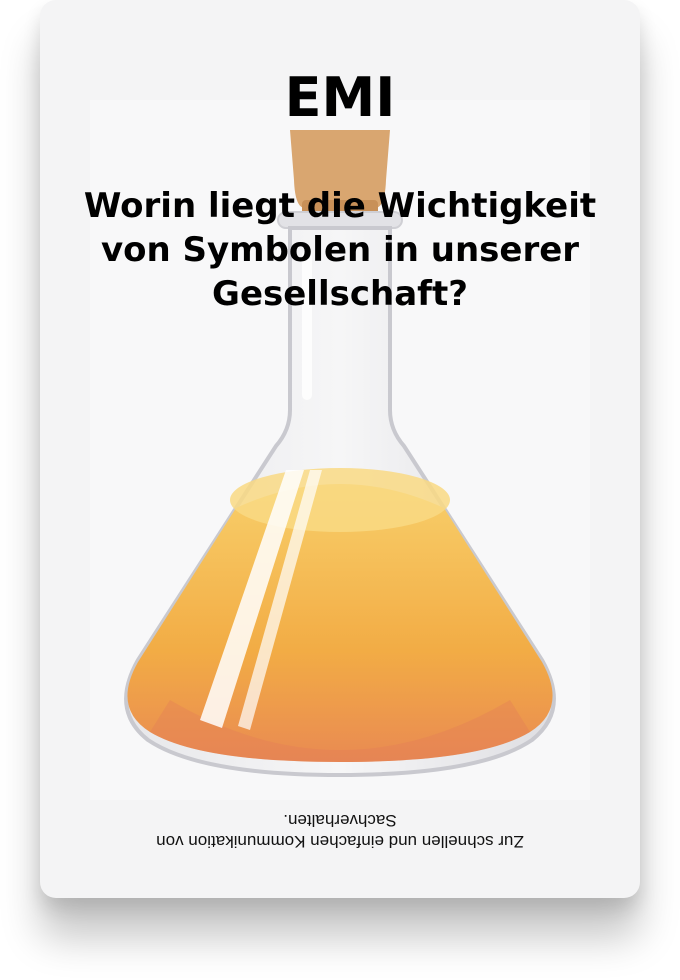 Image resolution: width=680 pixels, height=980 pixels. Describe the element at coordinates (340, 97) in the screenshot. I see `brand-title: EMI` at that location.